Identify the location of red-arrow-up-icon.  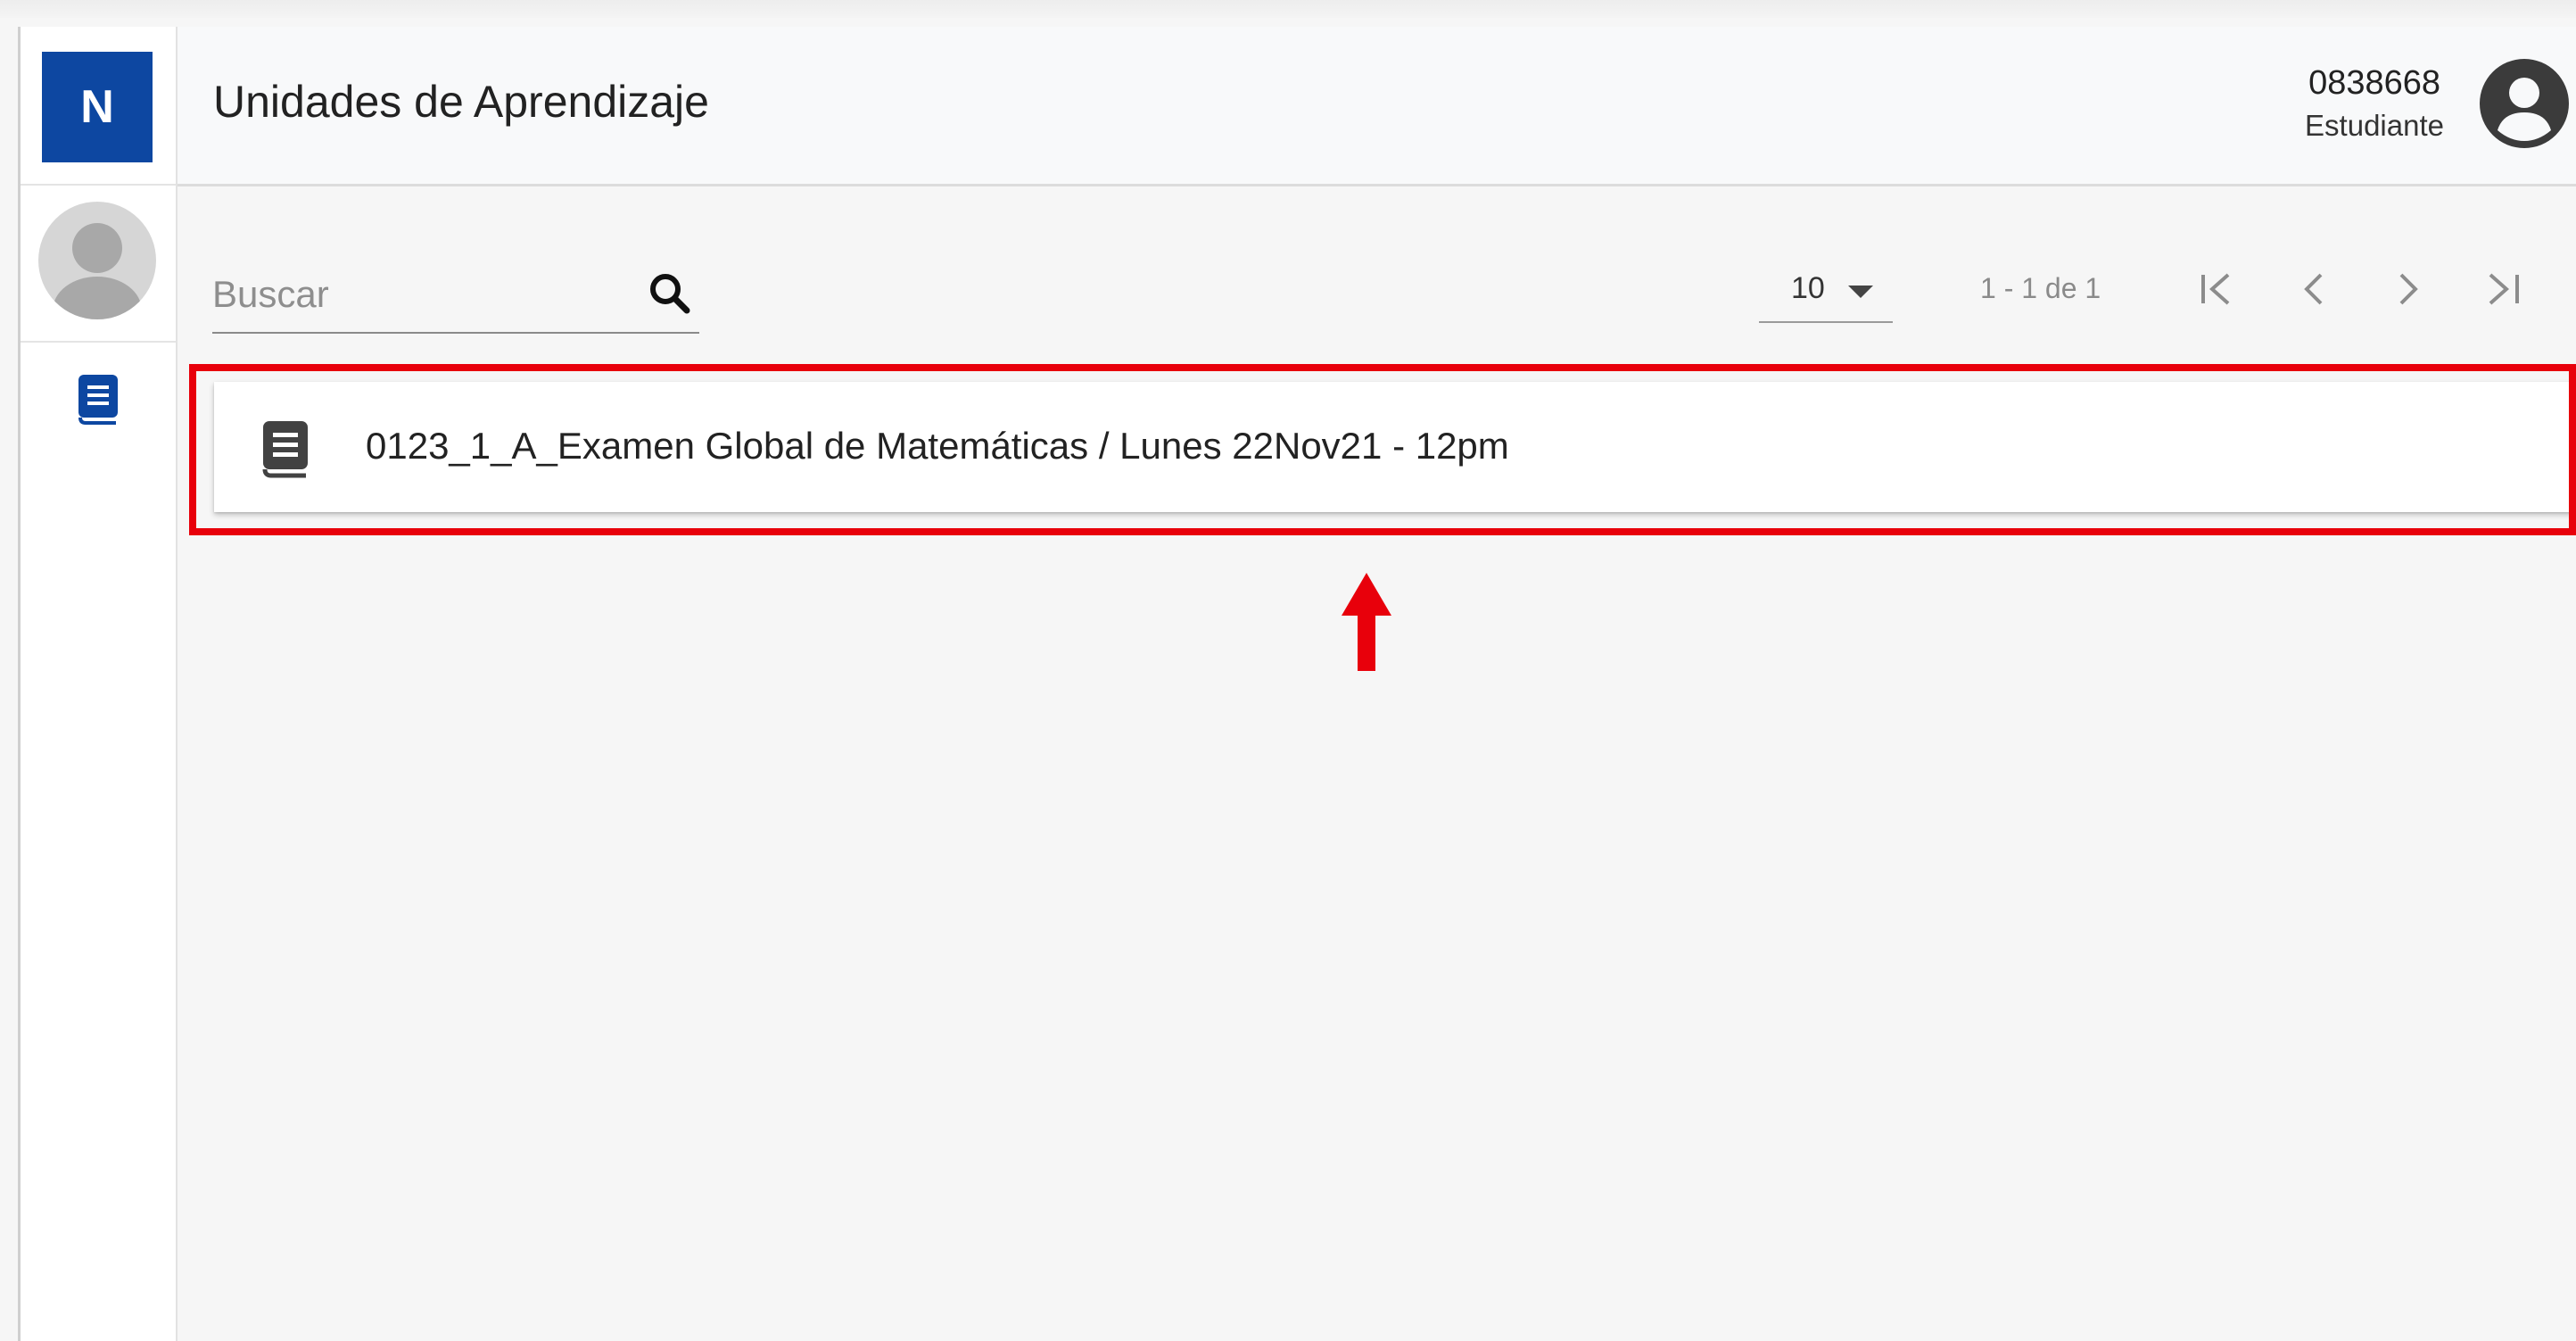
(1366, 622).